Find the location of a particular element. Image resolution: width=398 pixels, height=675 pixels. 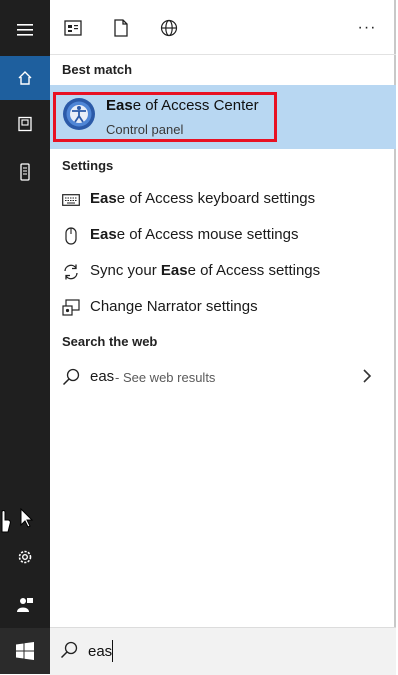

home-icon is located at coordinates (25, 78).